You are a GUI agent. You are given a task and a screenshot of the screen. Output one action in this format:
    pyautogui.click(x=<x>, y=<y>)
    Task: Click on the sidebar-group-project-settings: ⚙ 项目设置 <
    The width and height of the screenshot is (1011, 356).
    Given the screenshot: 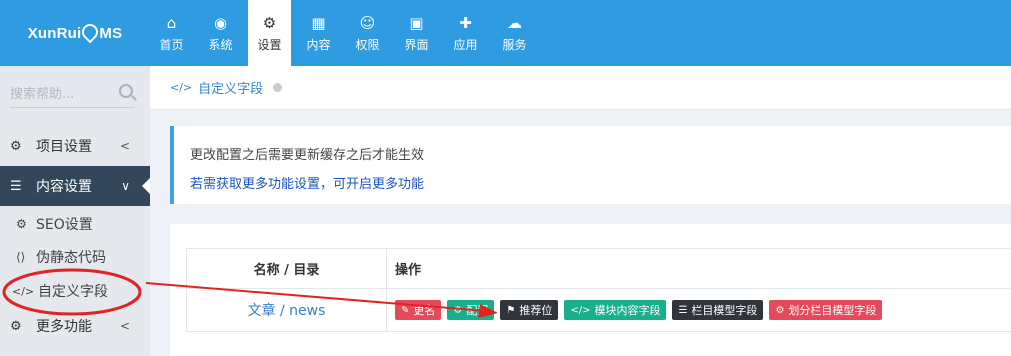 What is the action you would take?
    pyautogui.click(x=75, y=146)
    